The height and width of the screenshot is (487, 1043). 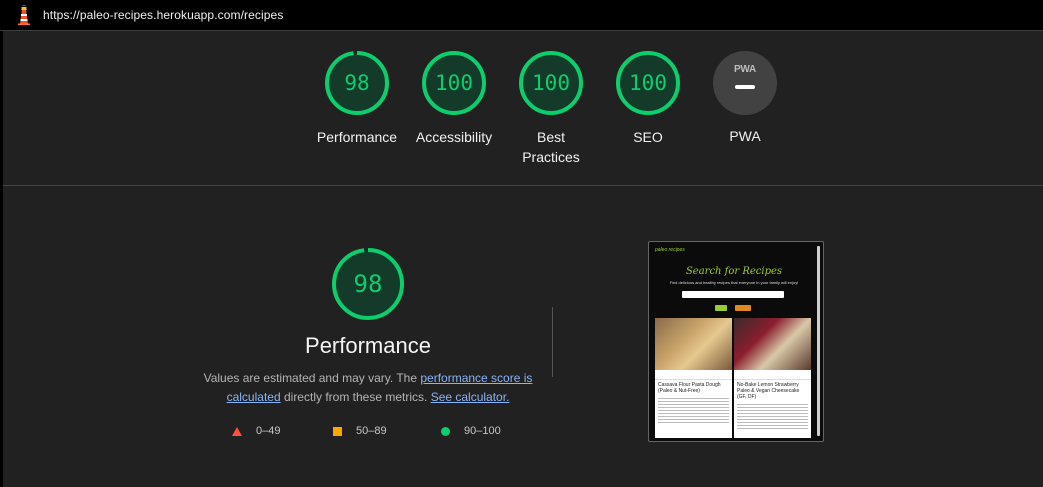 What do you see at coordinates (648, 137) in the screenshot?
I see `gauge-label: SEO` at bounding box center [648, 137].